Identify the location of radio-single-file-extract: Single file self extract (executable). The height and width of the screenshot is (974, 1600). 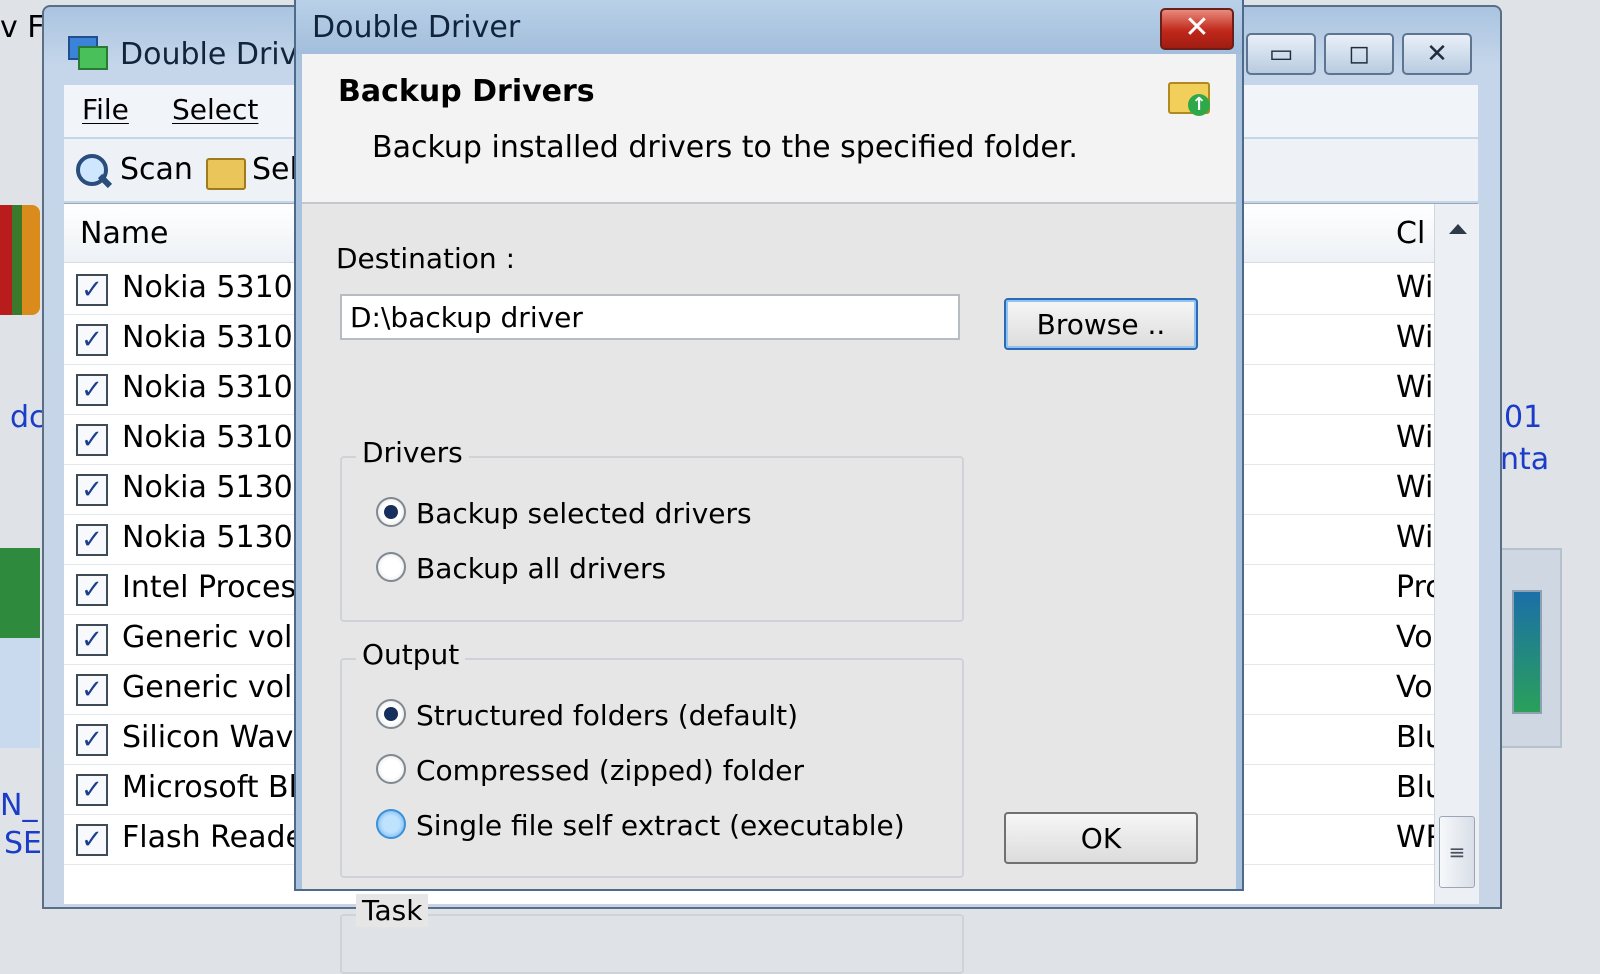
(640, 826).